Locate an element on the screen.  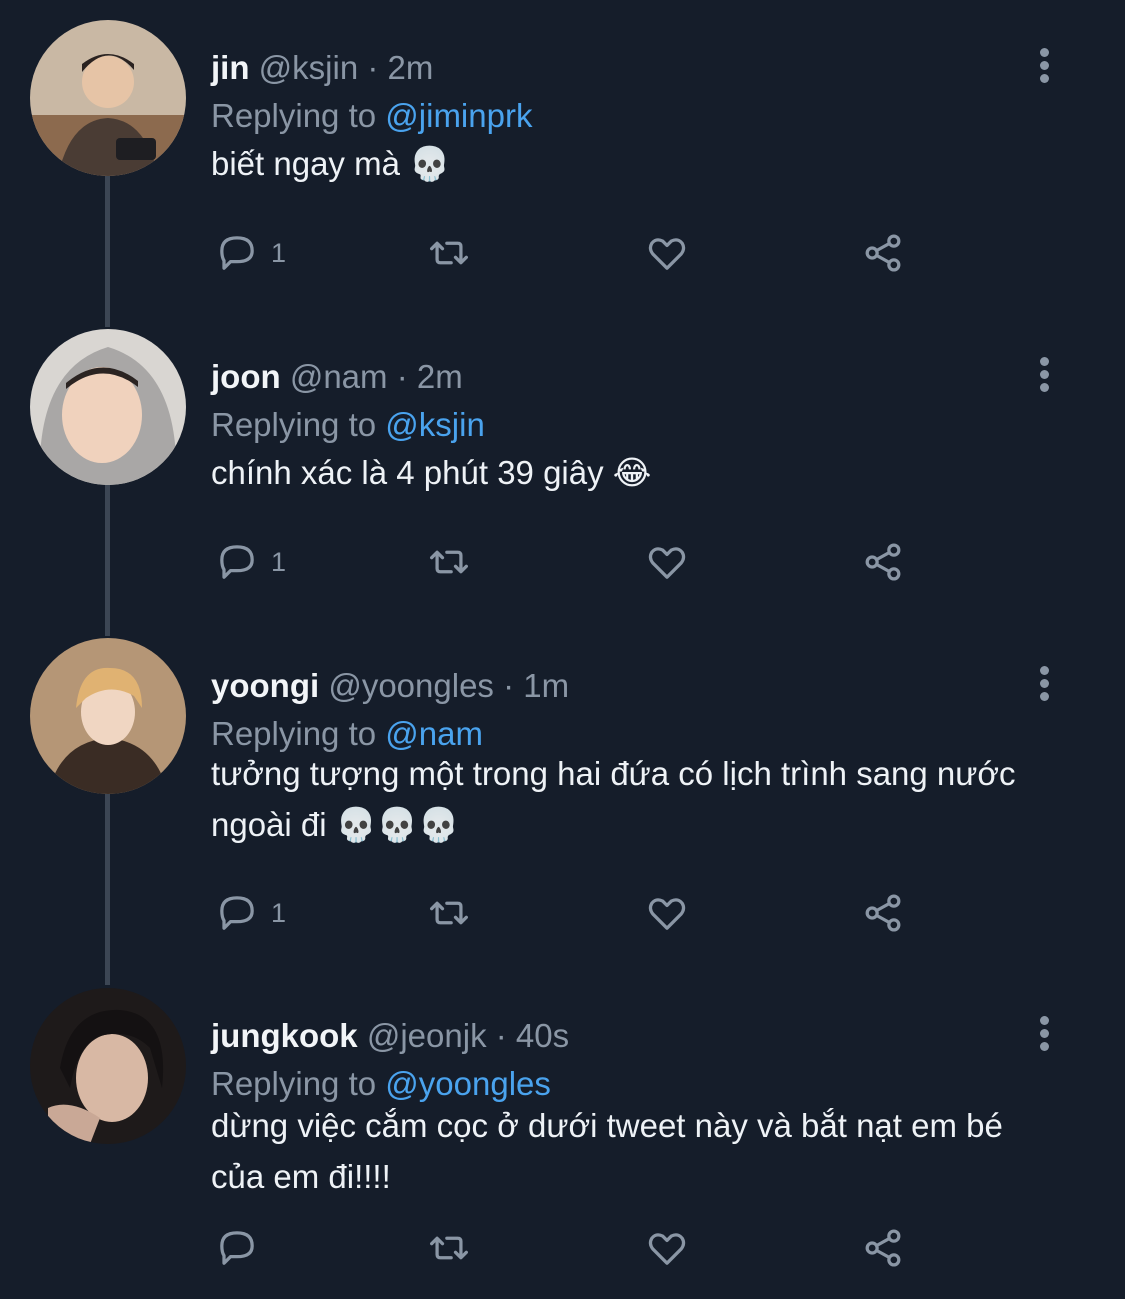
display-name: jungkook is located at coordinates (284, 1035).